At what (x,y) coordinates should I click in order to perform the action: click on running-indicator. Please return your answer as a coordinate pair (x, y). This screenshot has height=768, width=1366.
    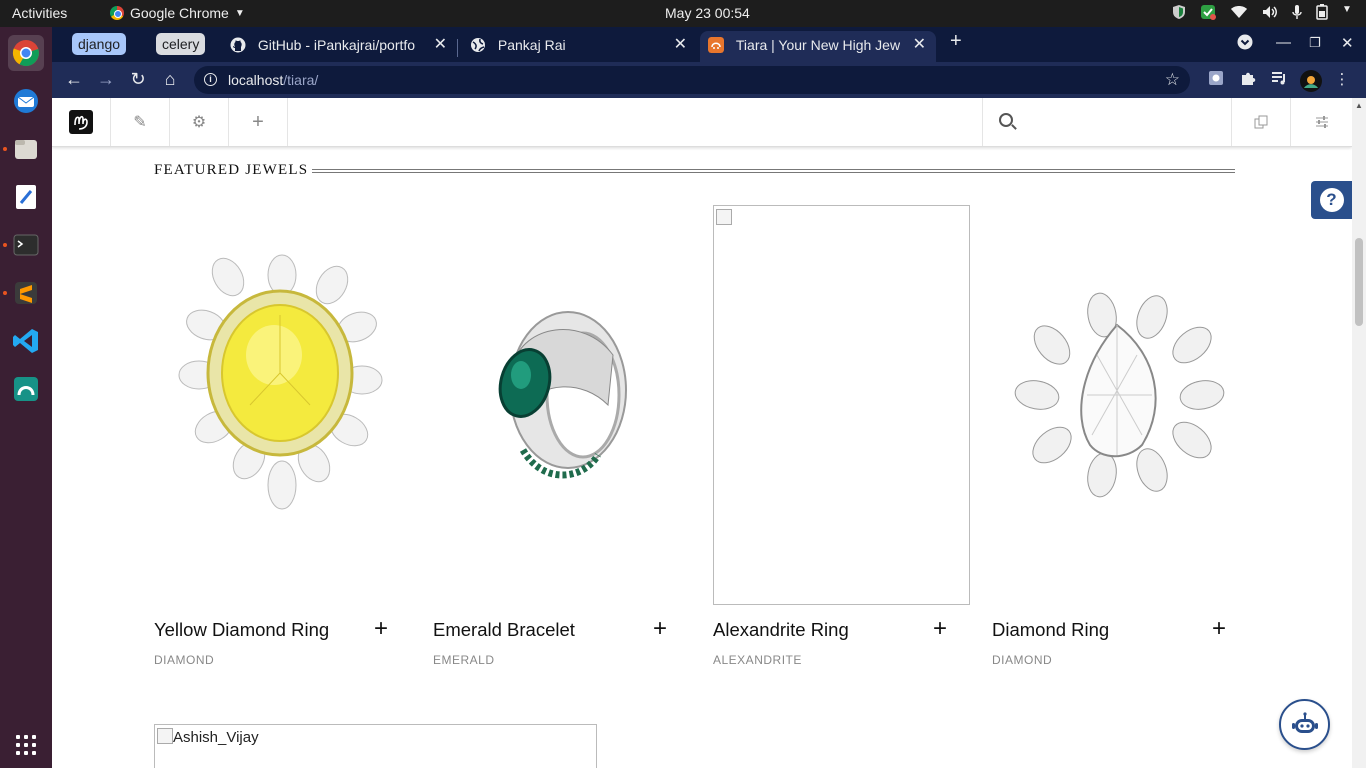
    Looking at the image, I should click on (5, 293).